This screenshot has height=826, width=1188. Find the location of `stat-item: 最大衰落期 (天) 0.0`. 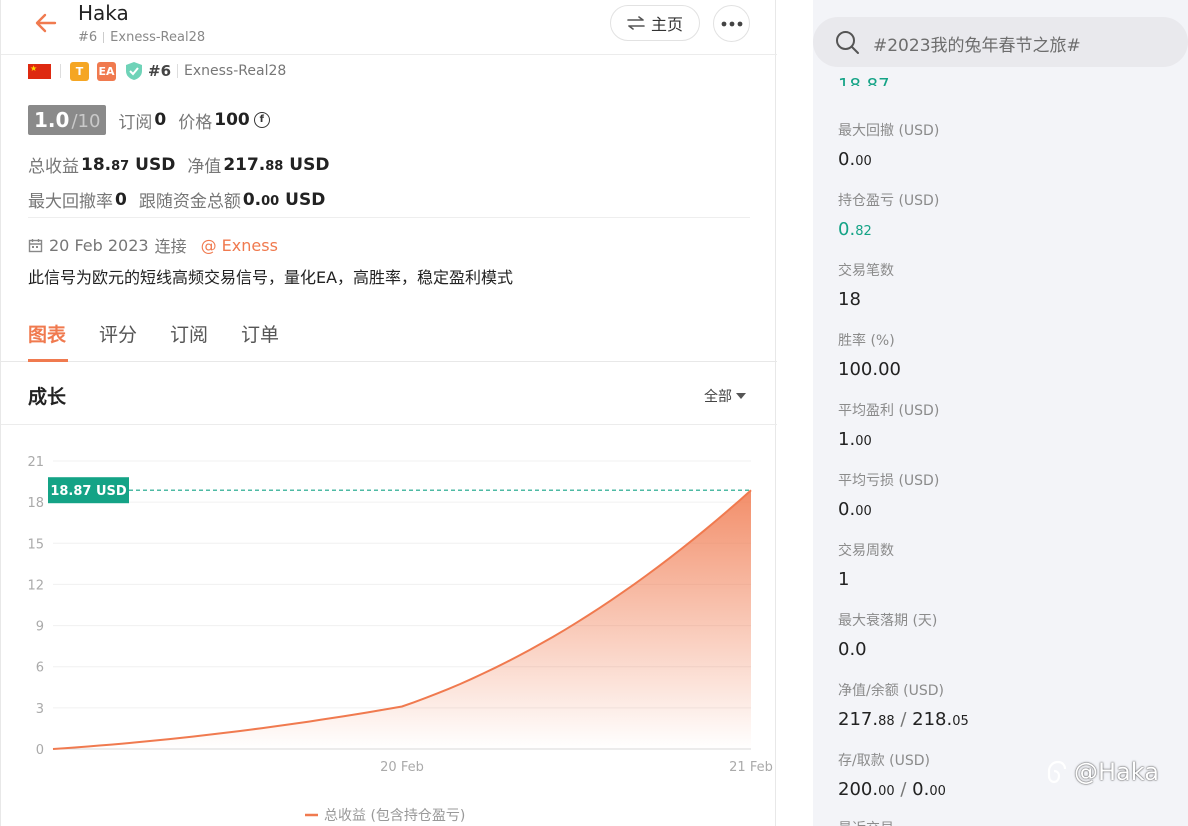

stat-item: 最大衰落期 (天) 0.0 is located at coordinates (887, 635).